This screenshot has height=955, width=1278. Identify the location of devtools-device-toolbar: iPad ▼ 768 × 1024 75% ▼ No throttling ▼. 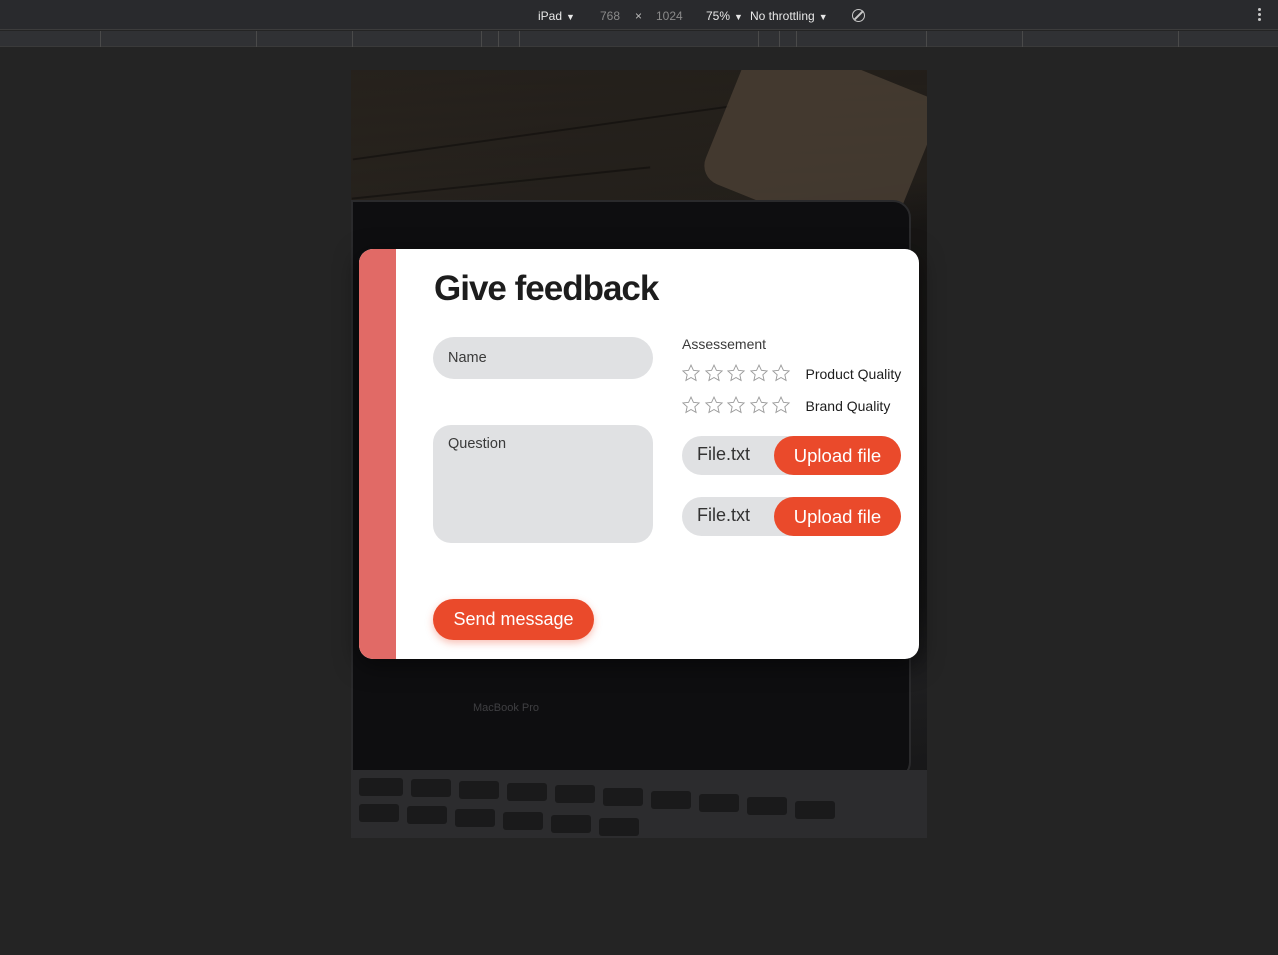
(639, 15).